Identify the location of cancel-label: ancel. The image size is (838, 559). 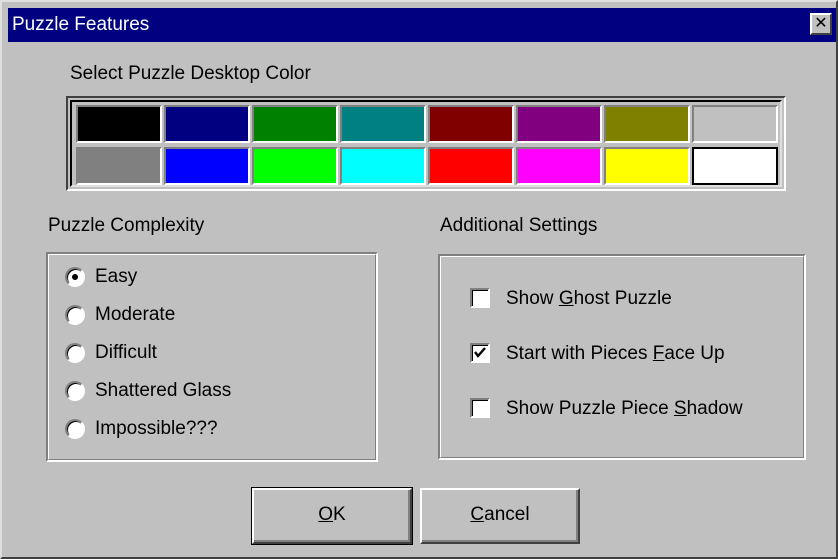
(507, 514).